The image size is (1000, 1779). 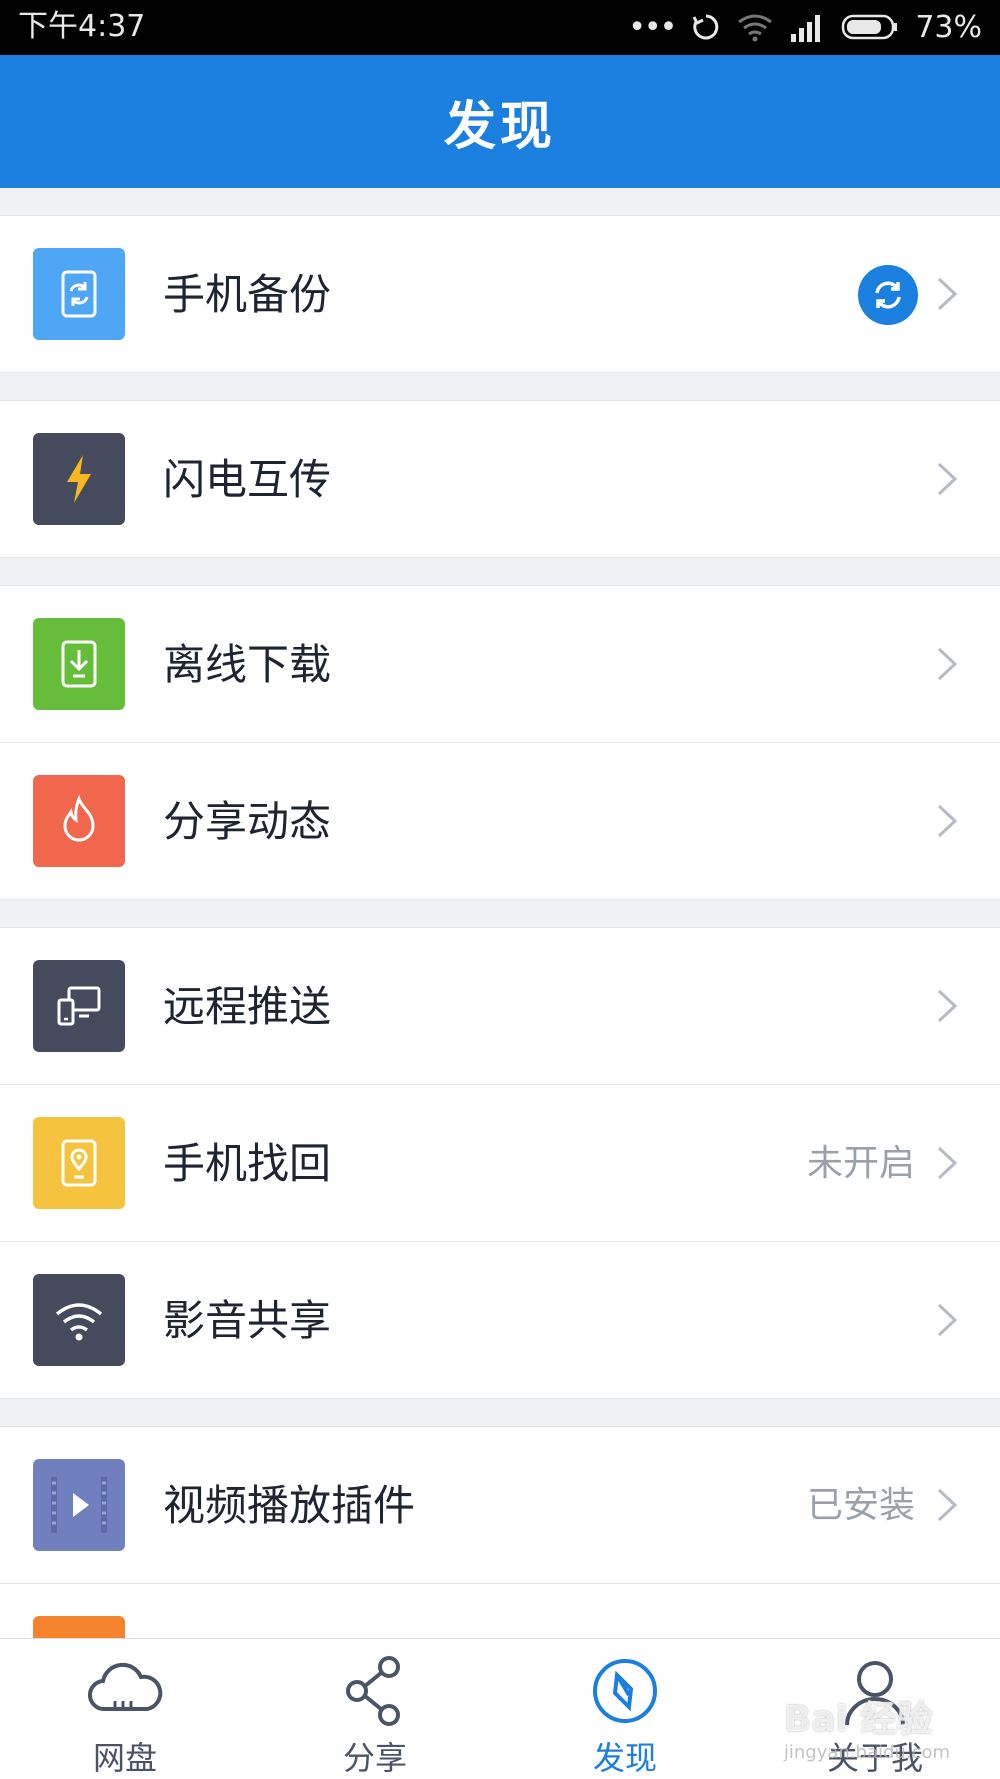 I want to click on sync-icon, so click(x=705, y=27).